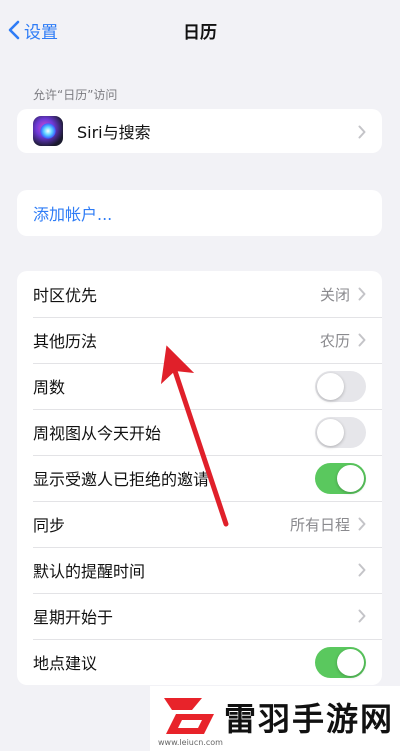 The width and height of the screenshot is (400, 751). I want to click on show-declined-toggle, so click(340, 478).